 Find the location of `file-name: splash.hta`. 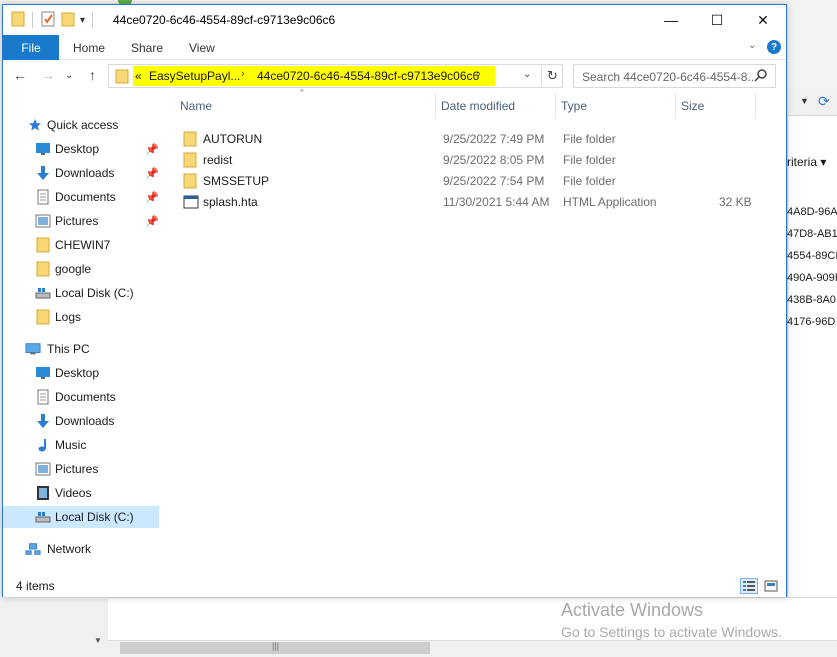

file-name: splash.hta is located at coordinates (230, 202).